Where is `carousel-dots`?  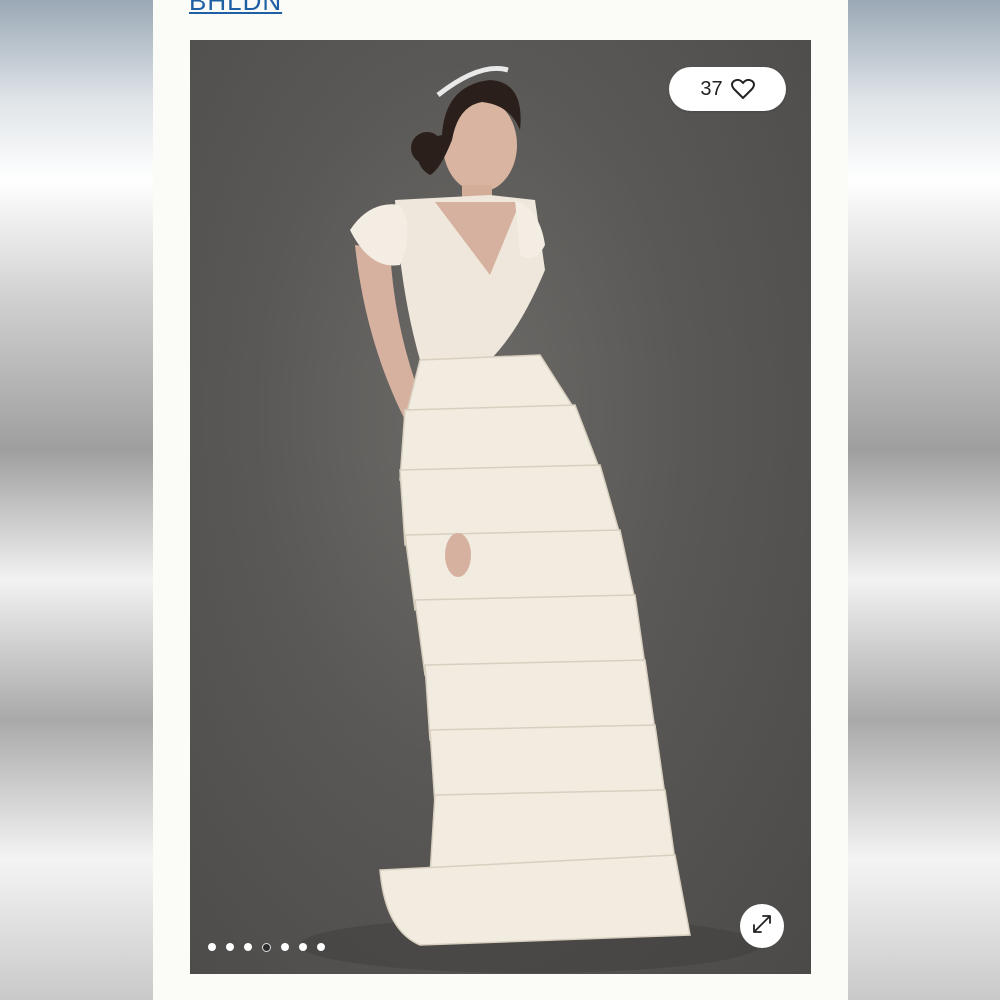 carousel-dots is located at coordinates (266, 947).